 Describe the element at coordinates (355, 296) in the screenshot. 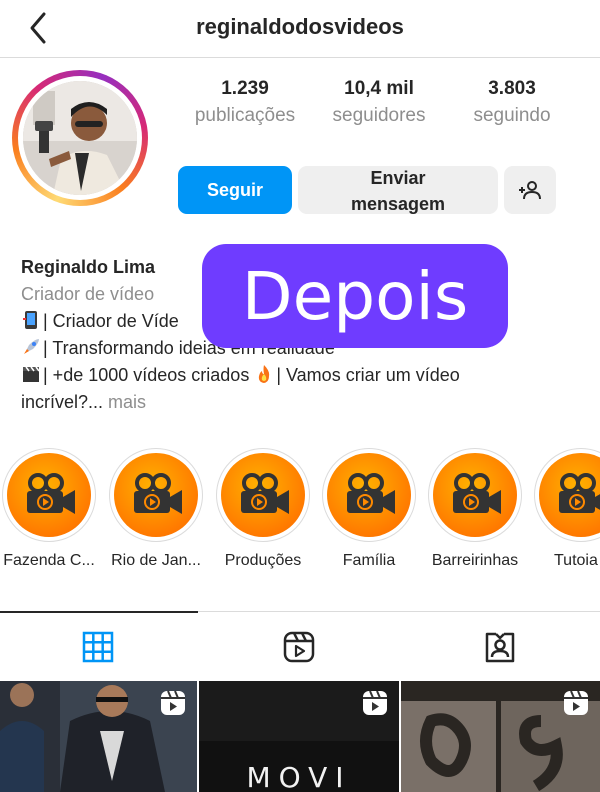

I see `depois-overlay: Depois` at that location.